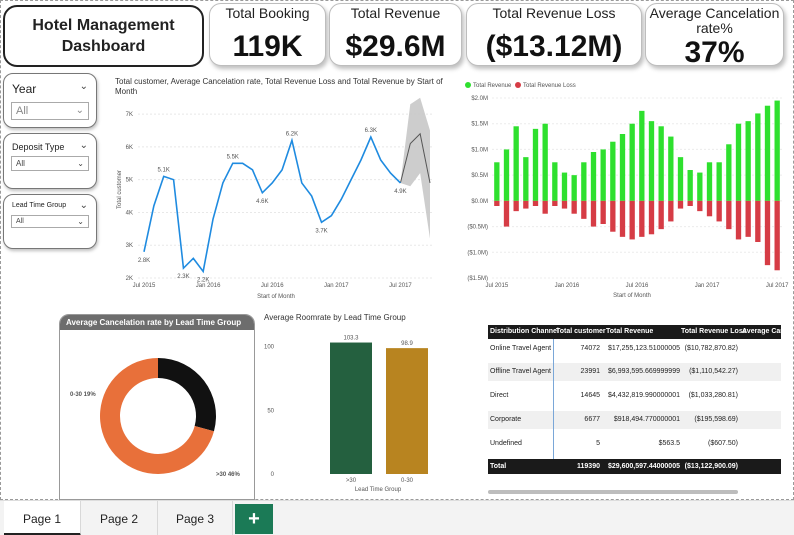 This screenshot has height=535, width=794. Describe the element at coordinates (643, 395) in the screenshot. I see `revenue-cell: $4,432,819.990000001` at that location.